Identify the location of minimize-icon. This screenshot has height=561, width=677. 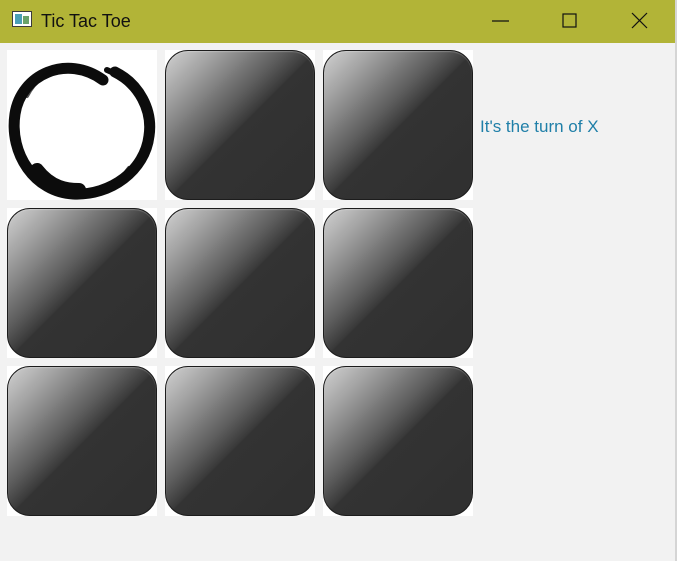
(500, 21).